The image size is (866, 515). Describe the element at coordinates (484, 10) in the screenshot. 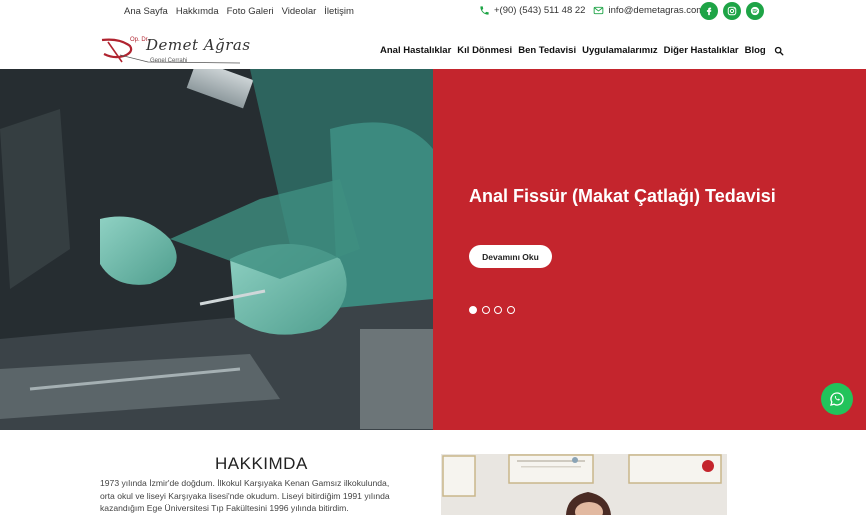

I see `phone-icon` at that location.